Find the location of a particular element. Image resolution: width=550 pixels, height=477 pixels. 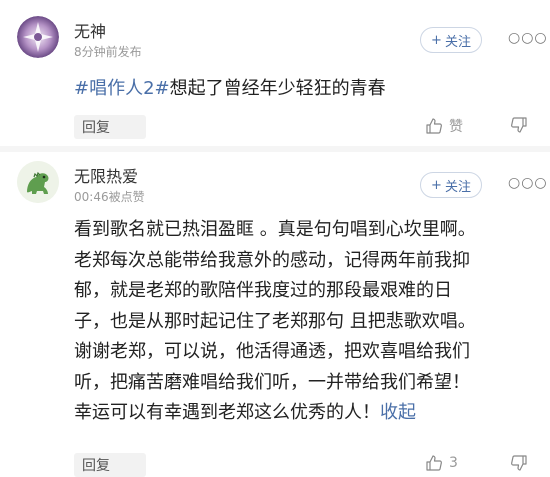

content-line: 郁，就是老郑的歌陪伴我度过的那段最艰难的日 is located at coordinates (263, 290).